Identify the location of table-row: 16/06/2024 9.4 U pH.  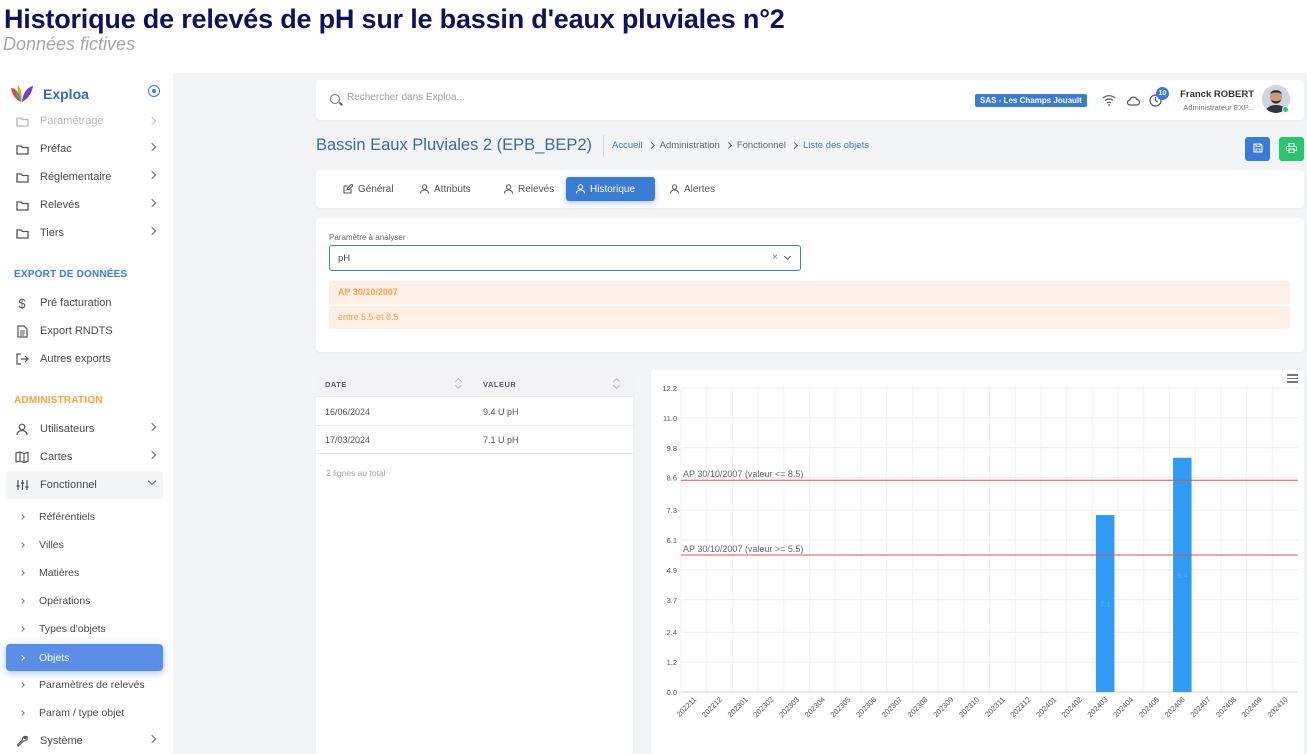
(474, 412).